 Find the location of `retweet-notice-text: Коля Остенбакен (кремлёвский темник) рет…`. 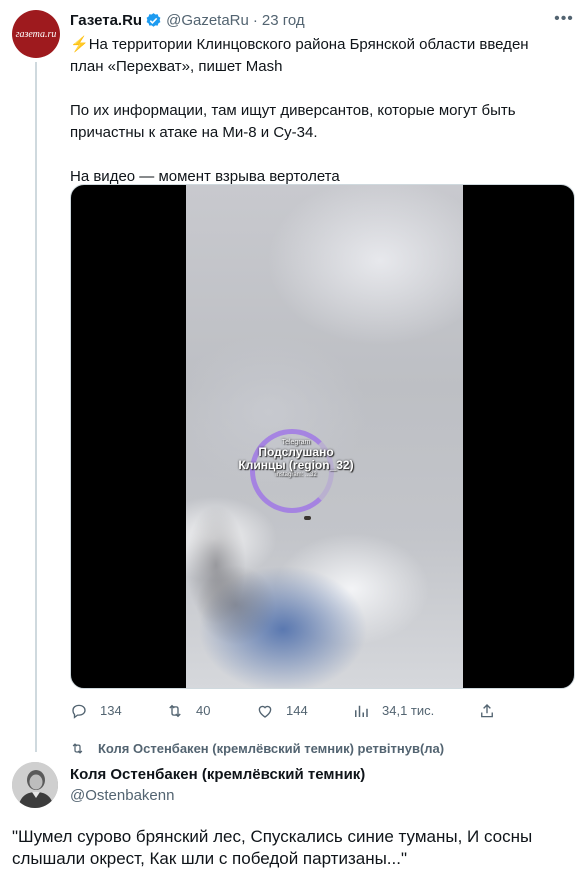

retweet-notice-text: Коля Остенбакен (кремлёвский темник) рет… is located at coordinates (271, 748).